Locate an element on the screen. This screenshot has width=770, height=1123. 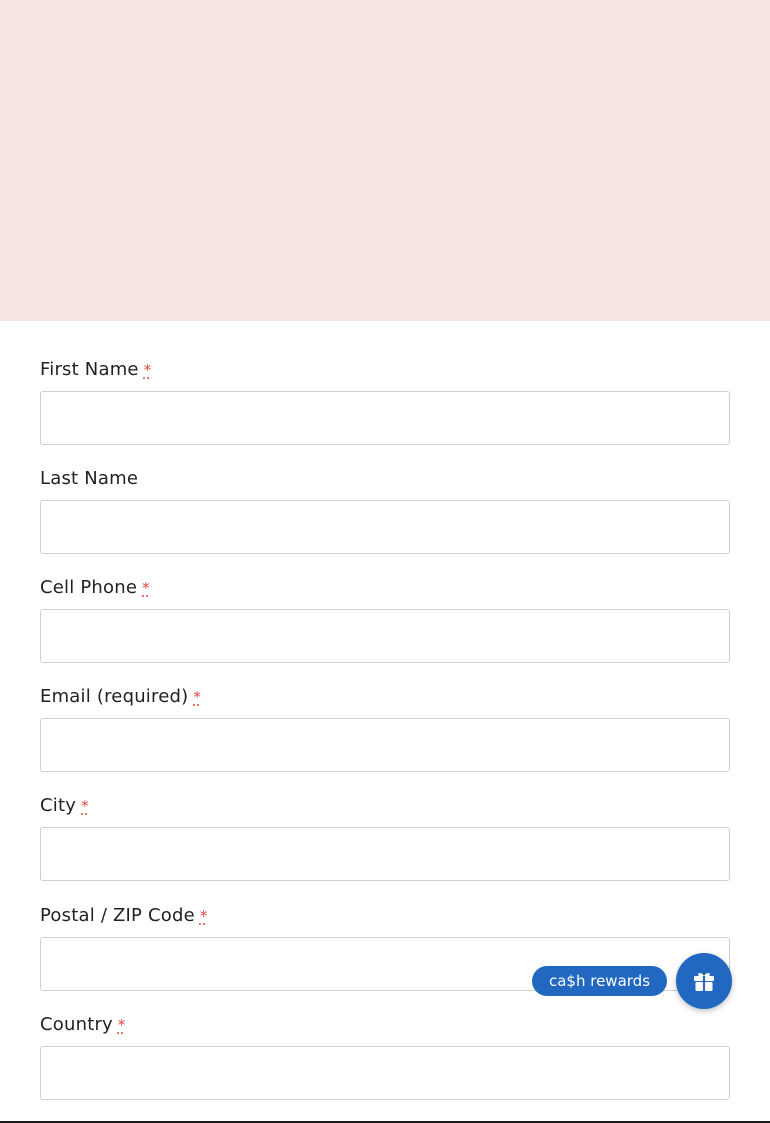
email-label: Email (required) * is located at coordinates (121, 696).